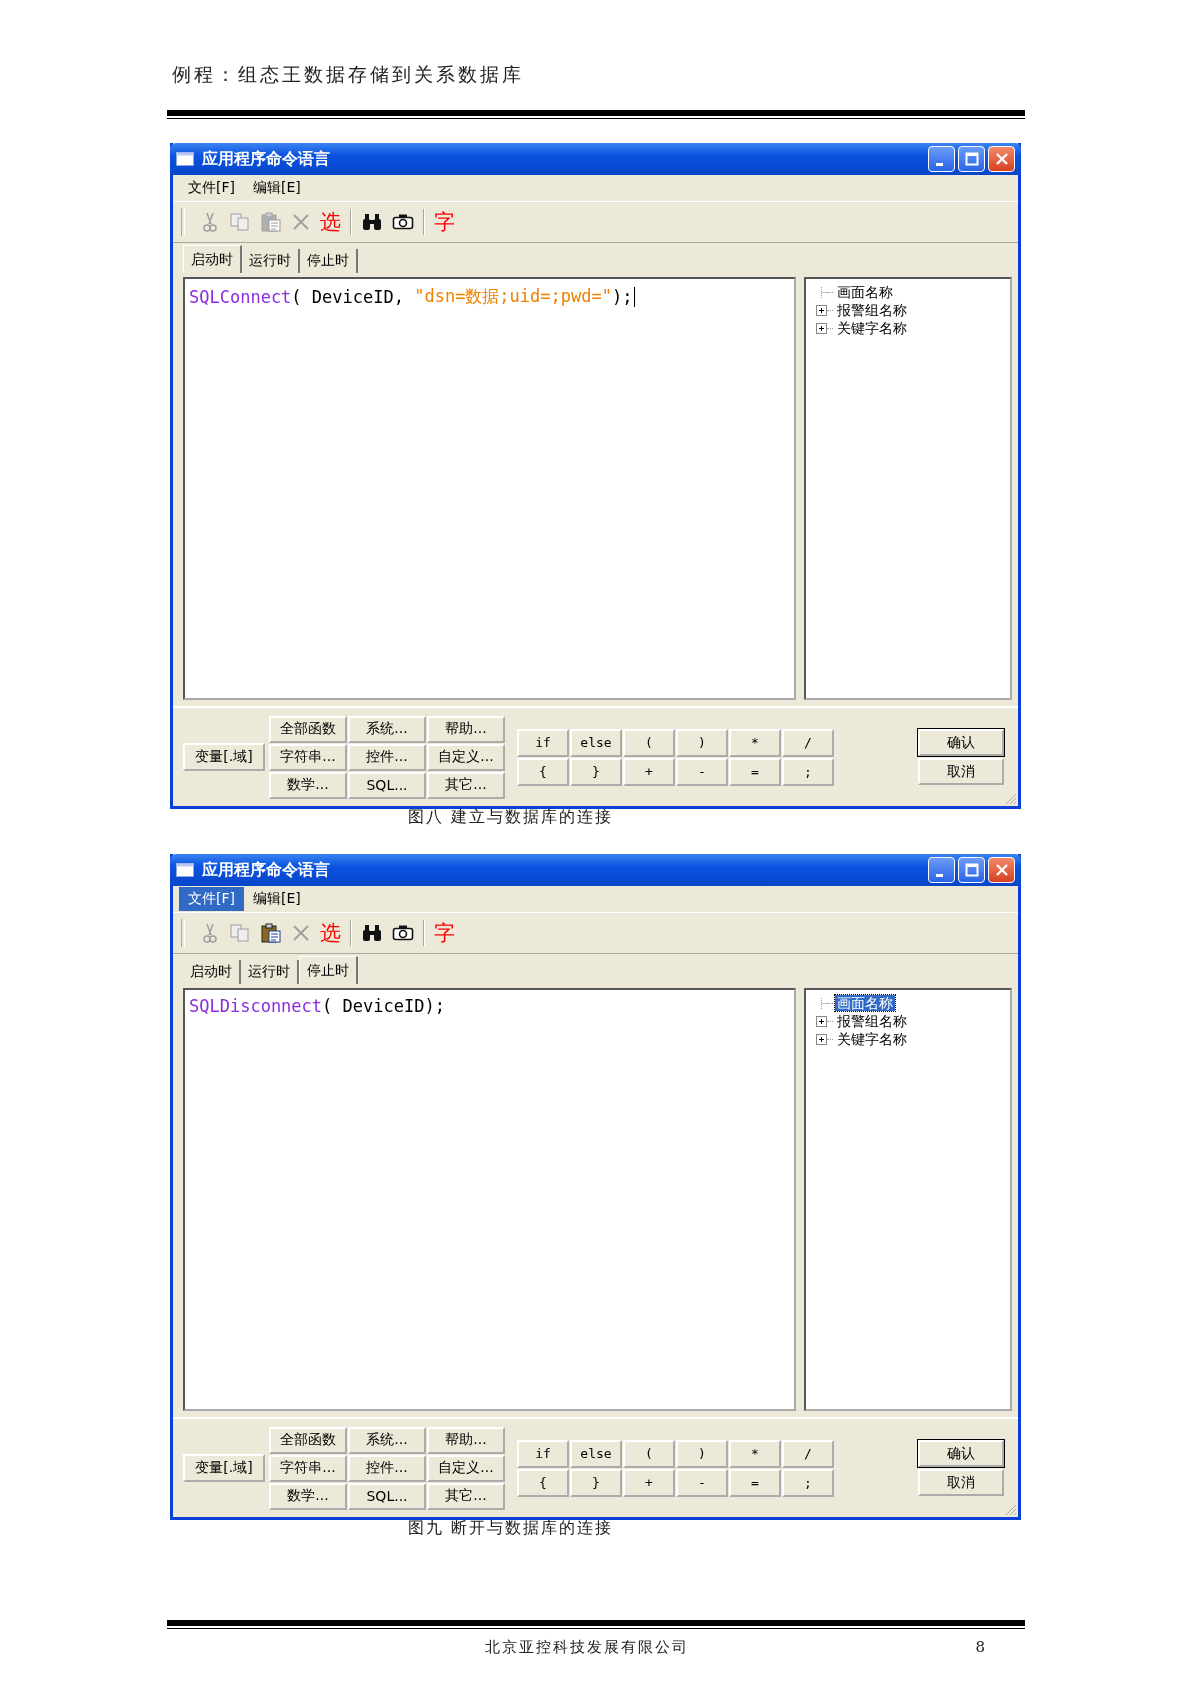  Describe the element at coordinates (212, 259) in the screenshot. I see `tab: 启动时` at that location.